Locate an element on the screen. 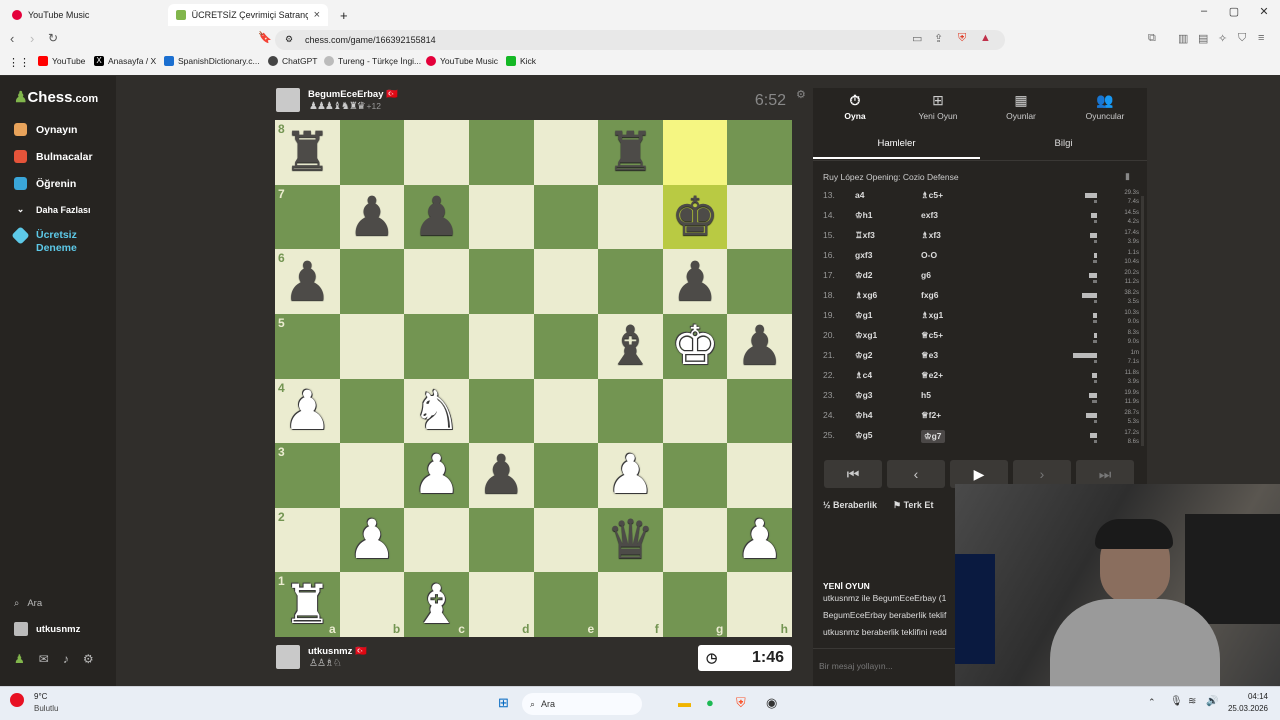 The height and width of the screenshot is (720, 1280). black-move: g6 is located at coordinates (926, 275).